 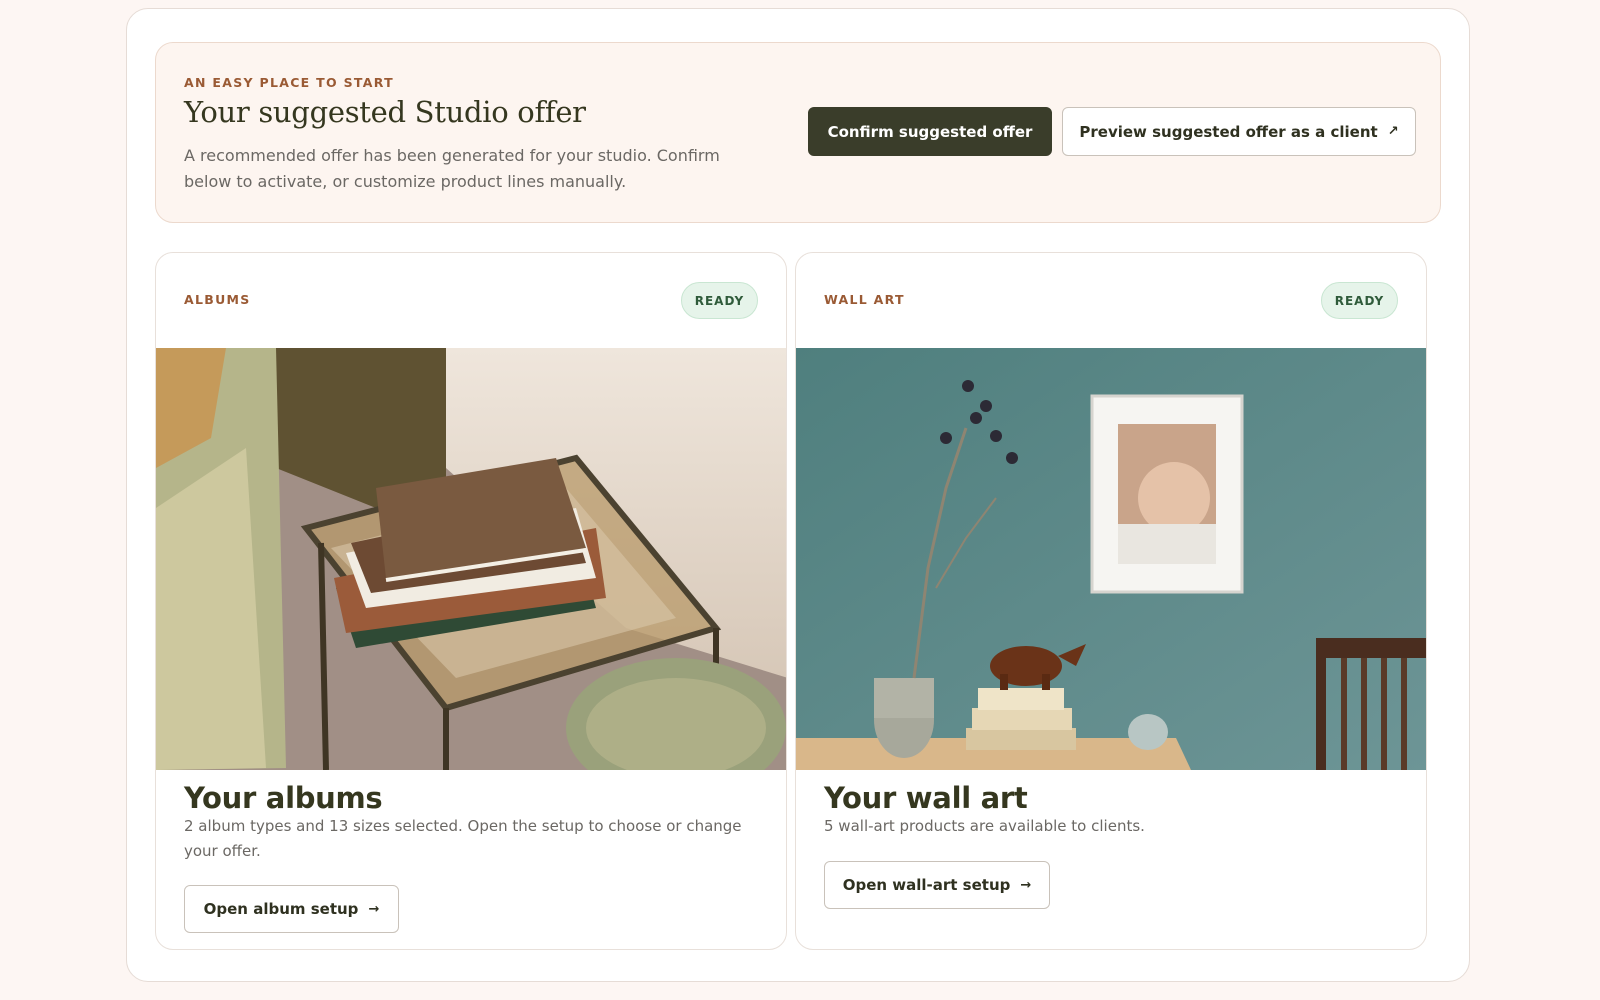 I want to click on external-arrow-icon: ↗, so click(x=1393, y=131).